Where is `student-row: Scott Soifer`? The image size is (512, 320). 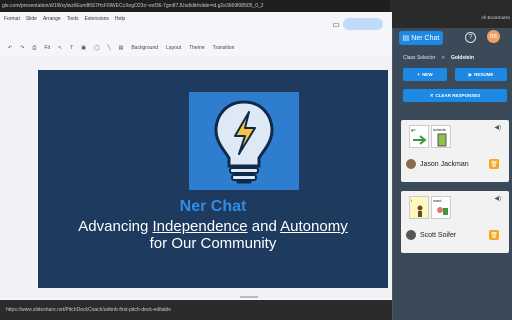
student-row: Scott Soifer is located at coordinates (454, 235).